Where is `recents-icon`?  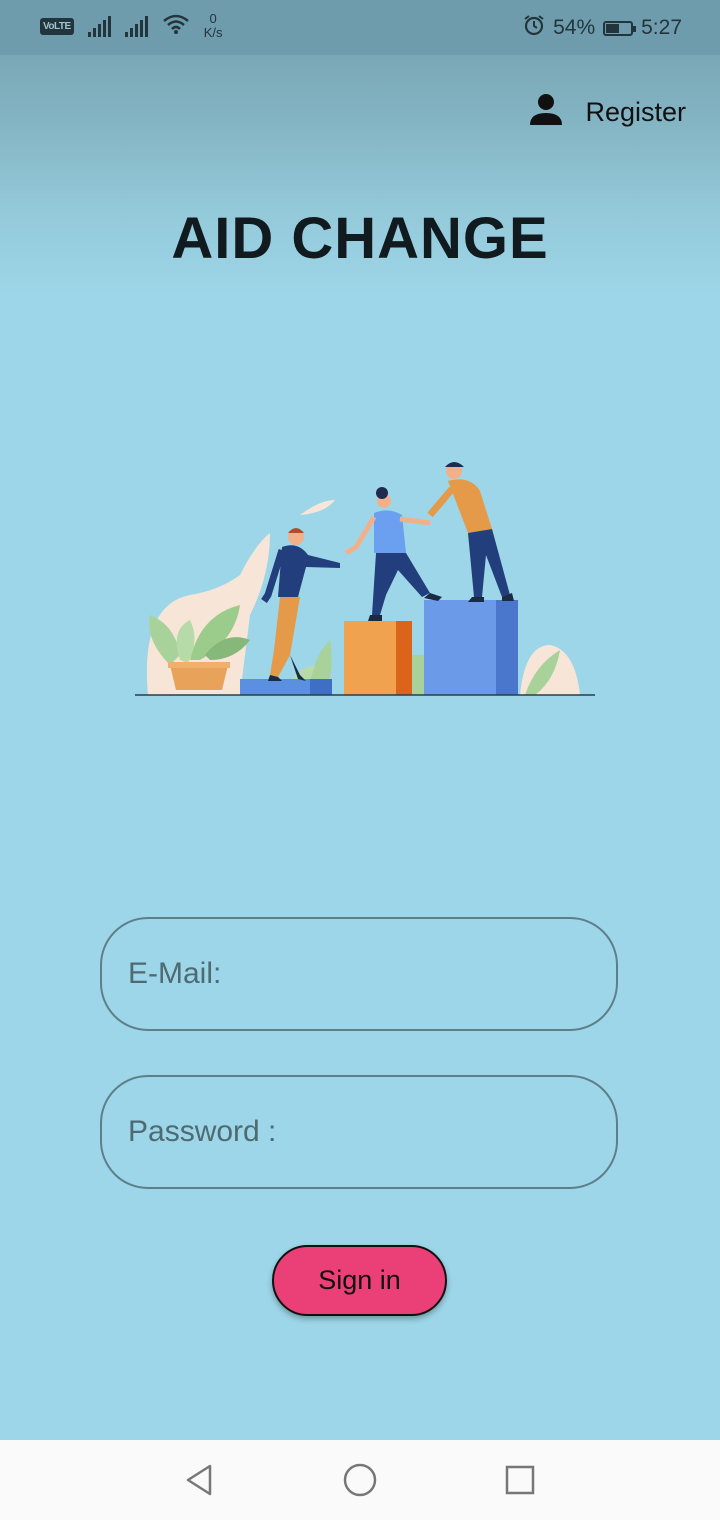 recents-icon is located at coordinates (520, 1480).